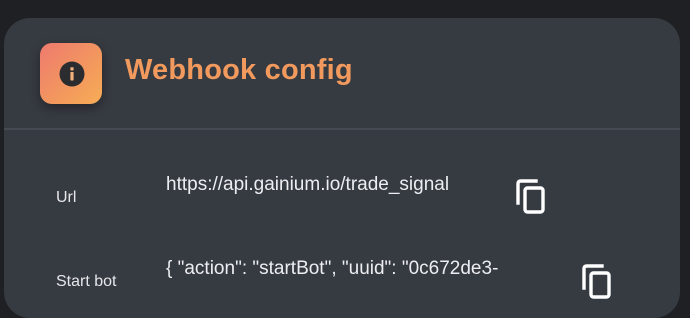 The image size is (690, 318). Describe the element at coordinates (239, 70) in the screenshot. I see `card-title: Webhook config` at that location.